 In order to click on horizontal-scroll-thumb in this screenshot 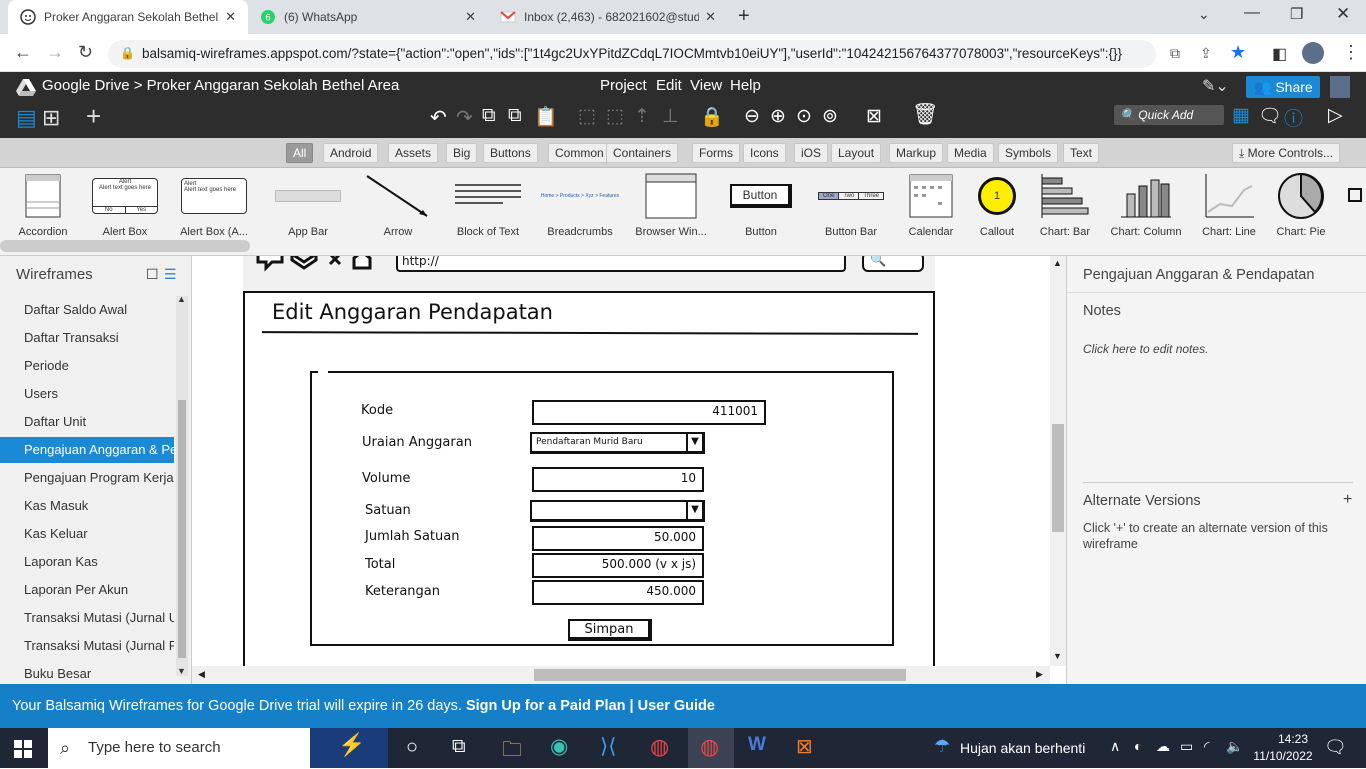, I will do `click(720, 675)`.